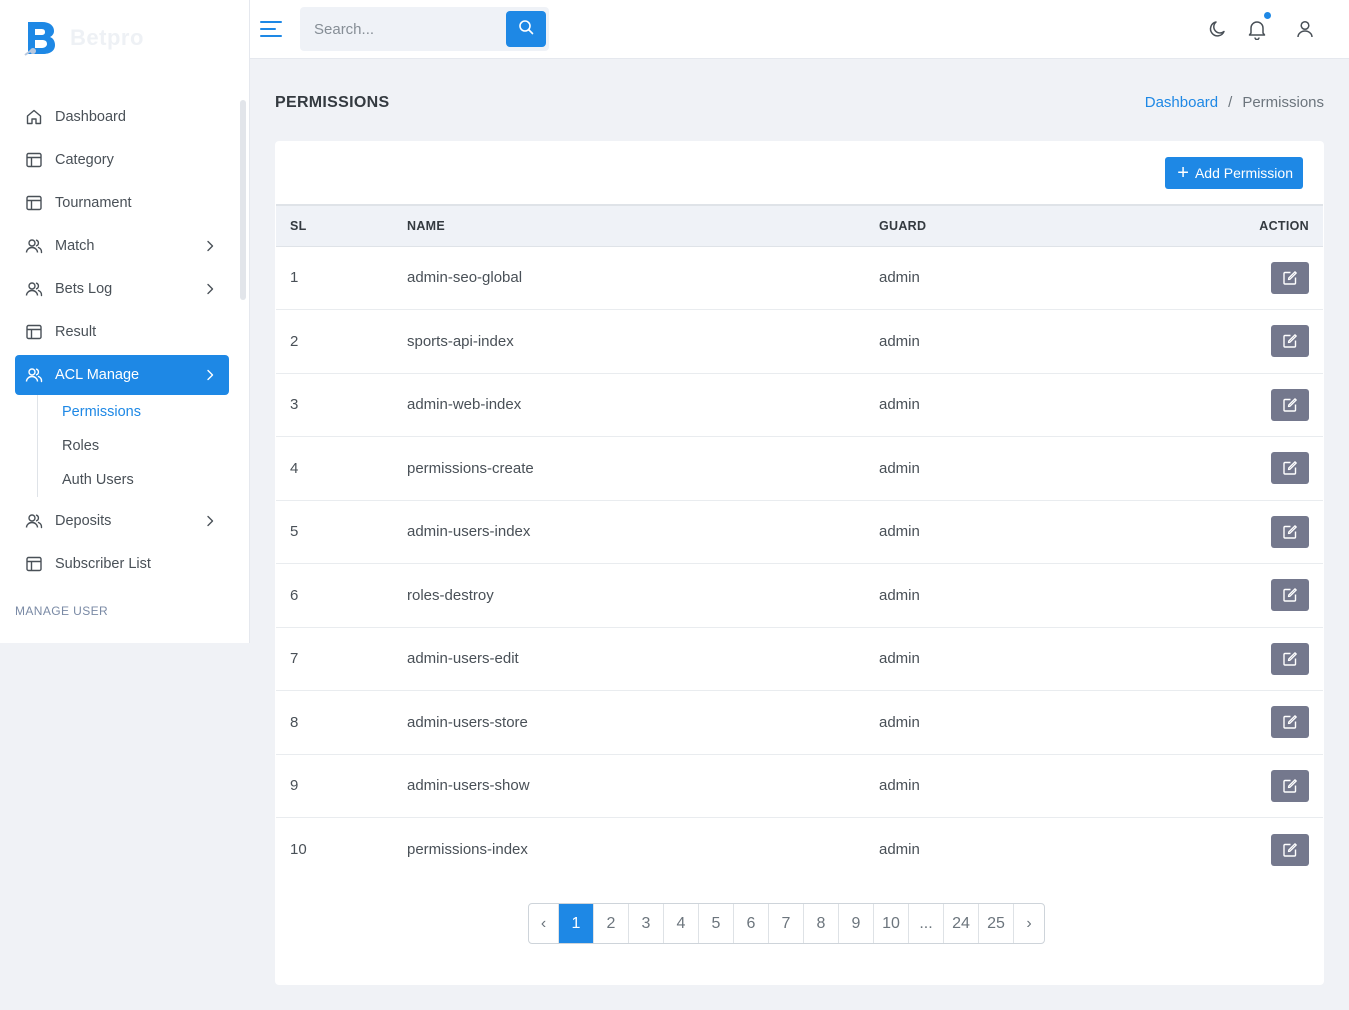  I want to click on sidebar-item-acl-manage: ACL Manage, so click(122, 375).